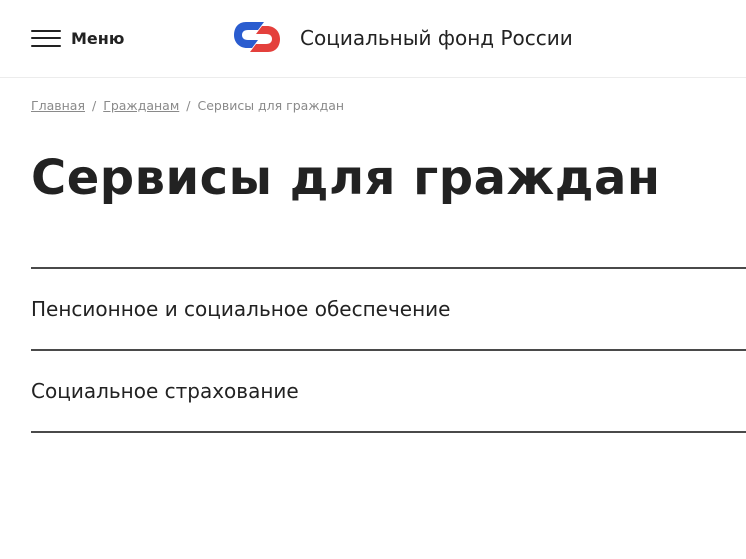 This screenshot has height=559, width=746. Describe the element at coordinates (46, 38) in the screenshot. I see `hamburger-icon` at that location.